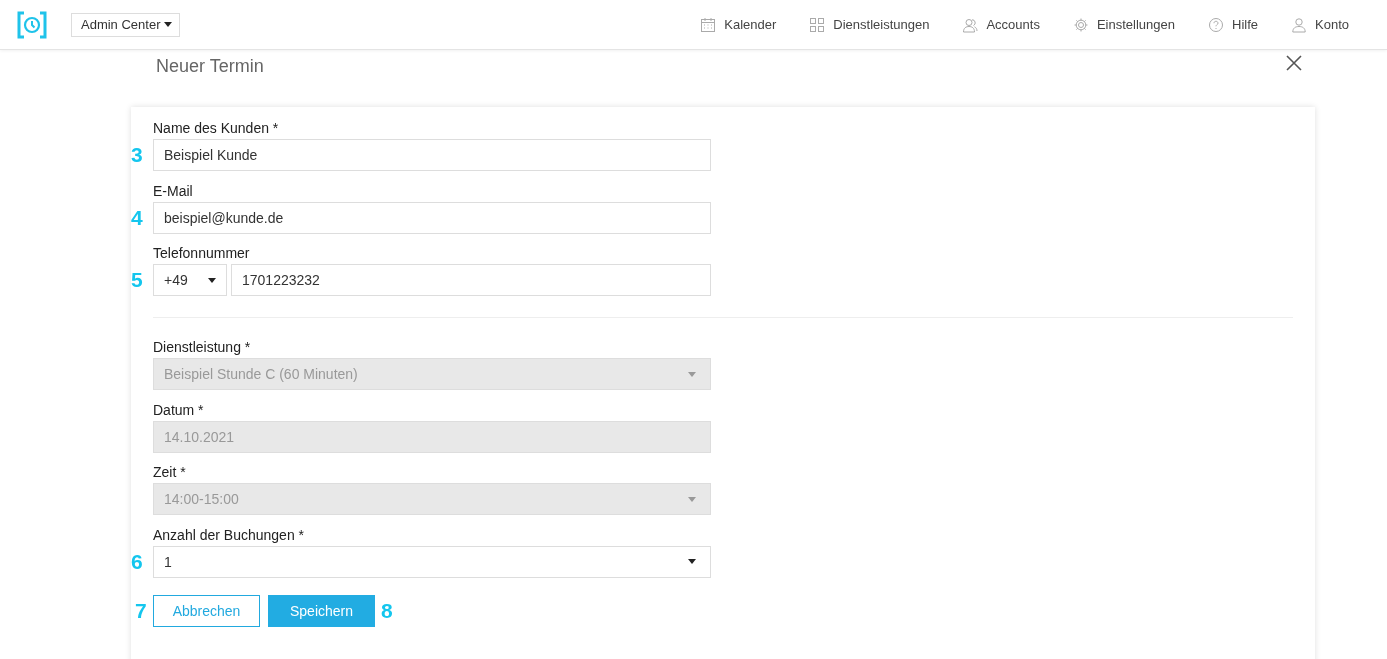  I want to click on field-label: Dienstleistung *, so click(202, 347).